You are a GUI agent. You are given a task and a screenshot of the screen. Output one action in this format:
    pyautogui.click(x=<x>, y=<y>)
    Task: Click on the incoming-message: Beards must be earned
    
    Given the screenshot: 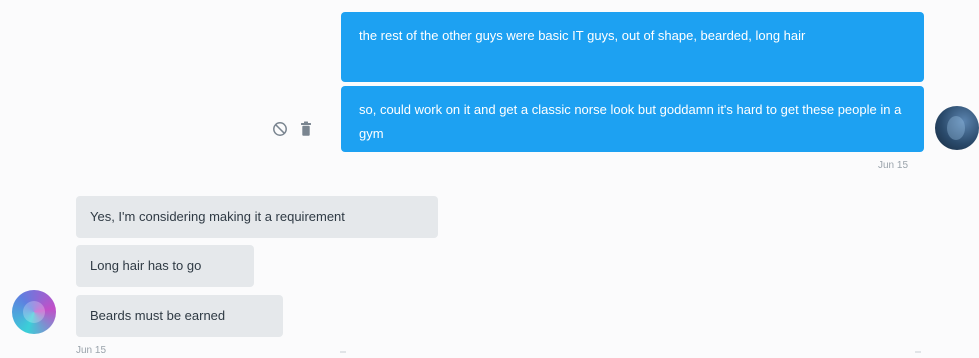 What is the action you would take?
    pyautogui.click(x=179, y=316)
    